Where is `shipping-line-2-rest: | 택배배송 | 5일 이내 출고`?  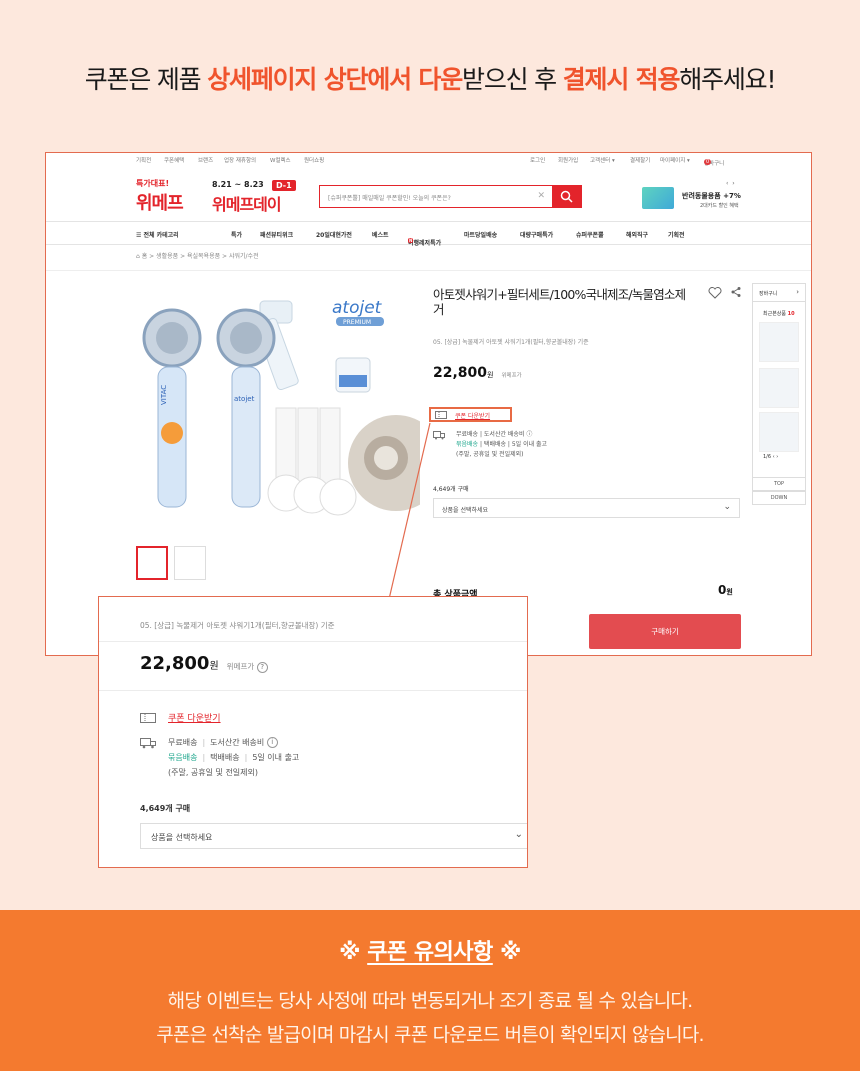
shipping-line-2-rest: | 택배배송 | 5일 이내 출고 is located at coordinates (513, 444).